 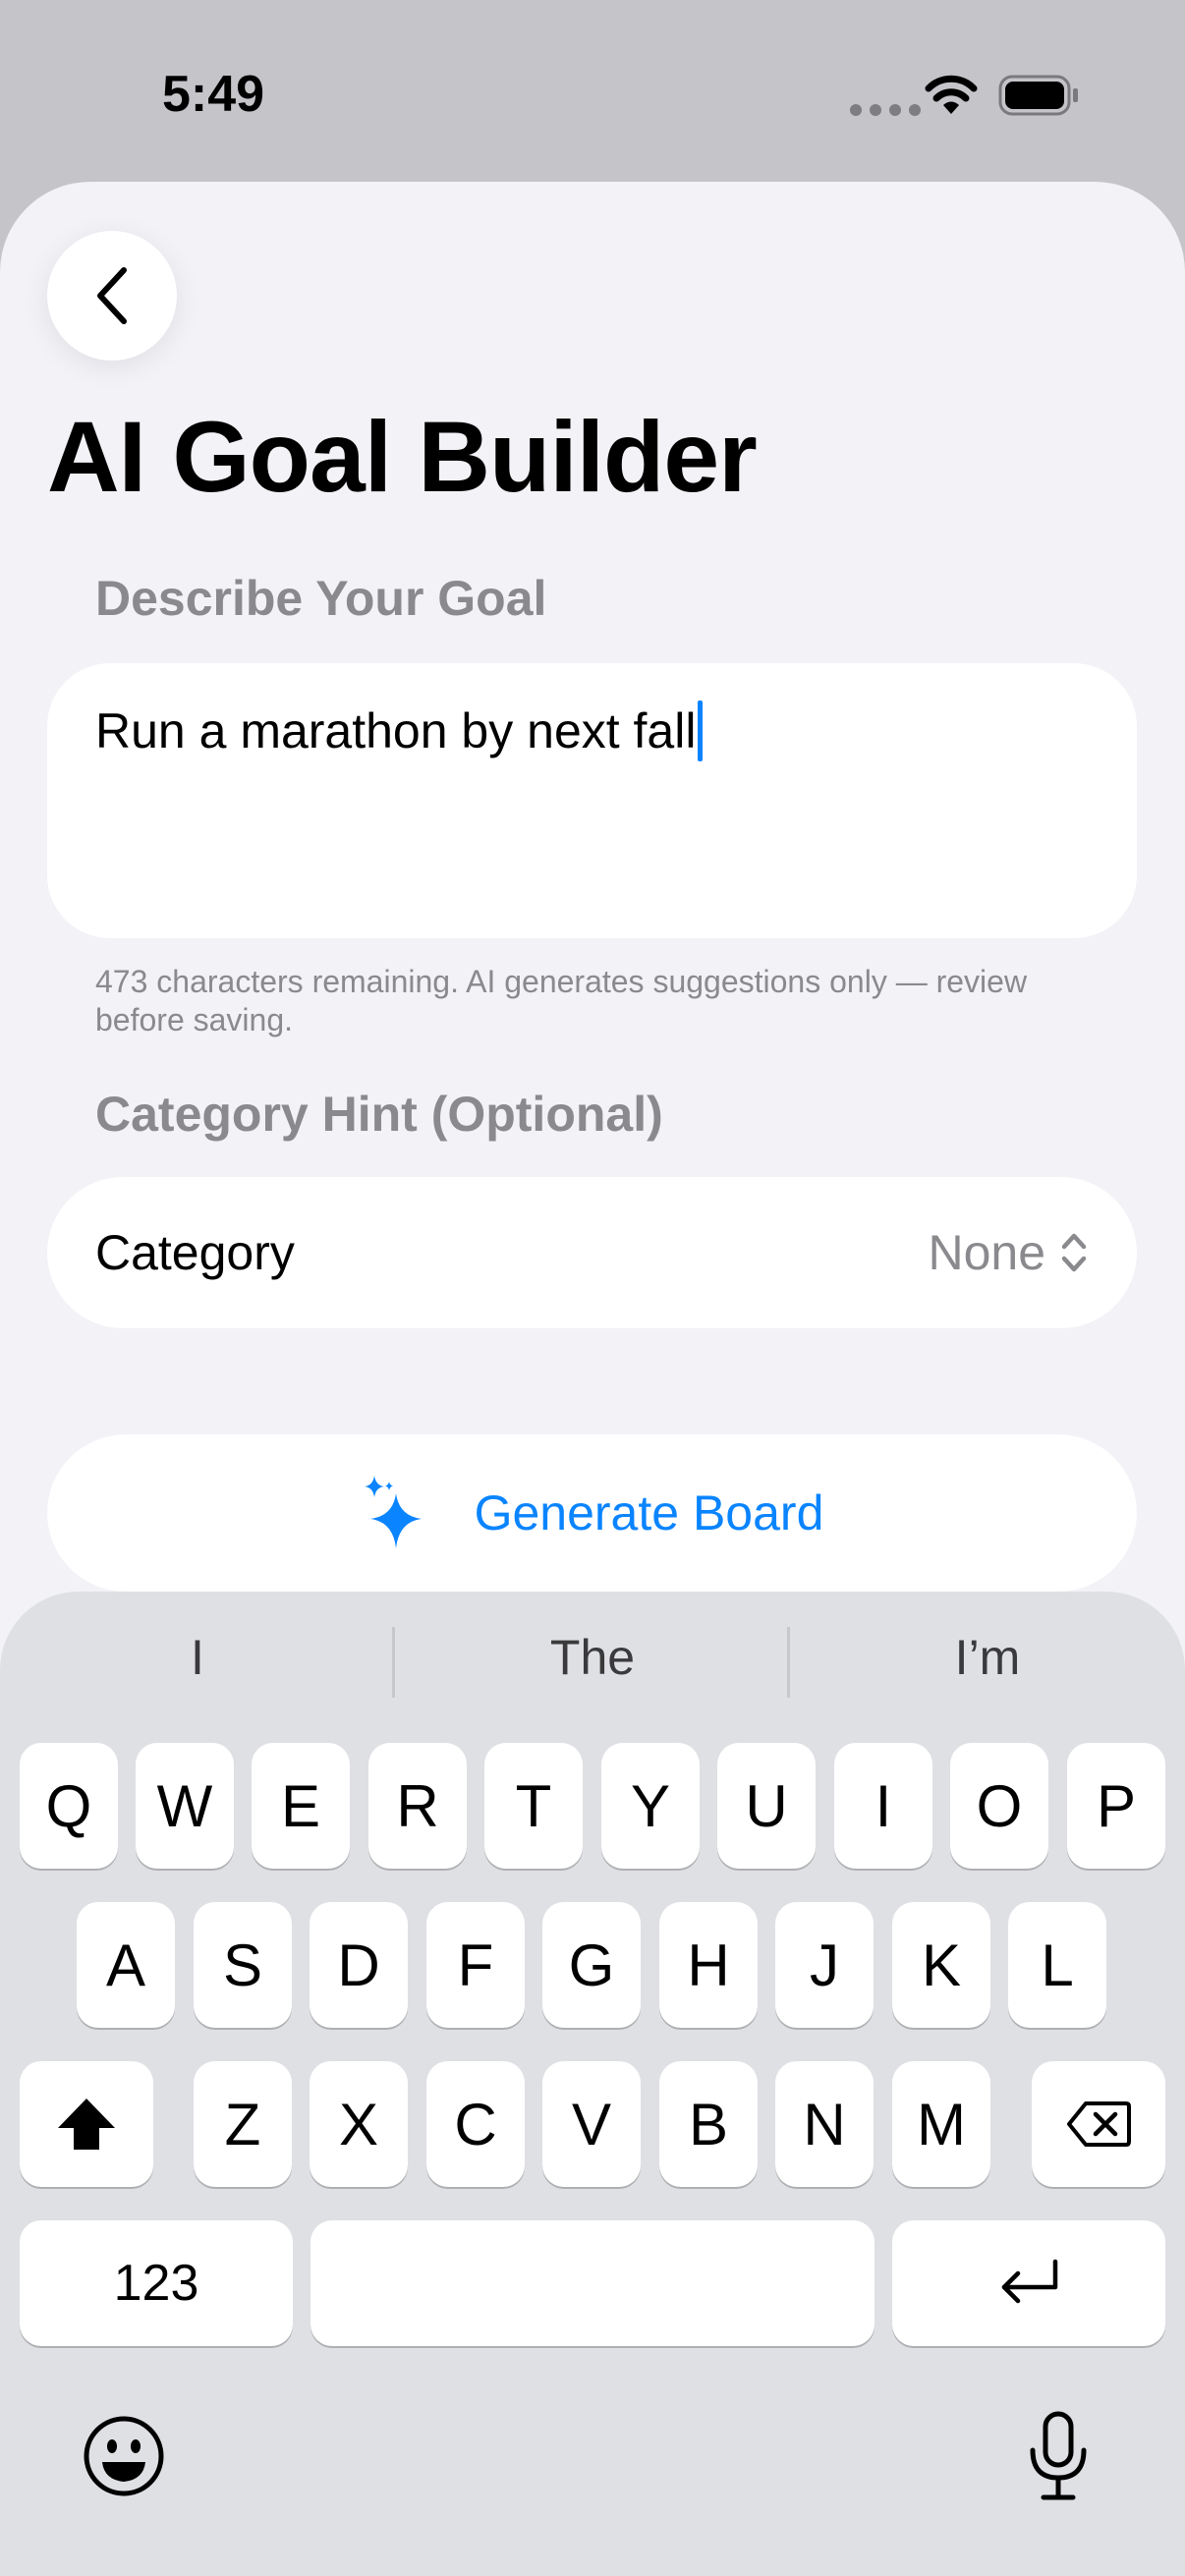 I want to click on key-y: Y, so click(x=651, y=1806).